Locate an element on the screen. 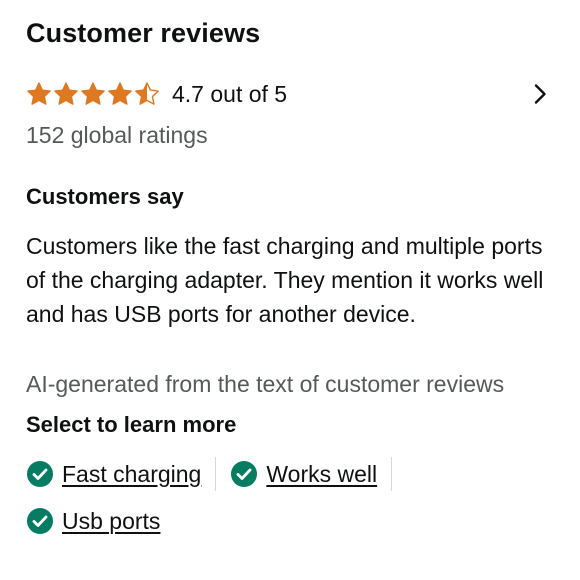 This screenshot has height=580, width=580. chevron-right-icon is located at coordinates (540, 94).